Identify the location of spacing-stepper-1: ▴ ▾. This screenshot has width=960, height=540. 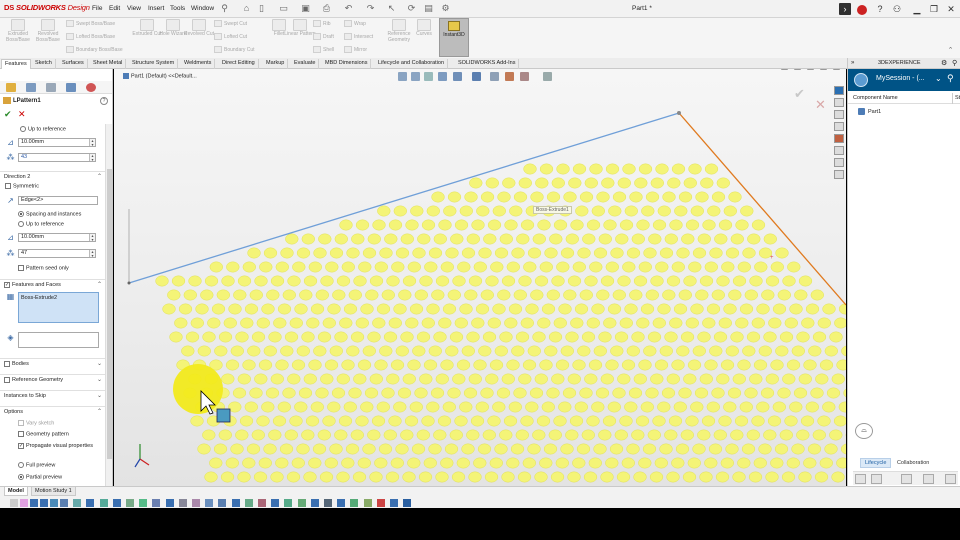
(92, 142).